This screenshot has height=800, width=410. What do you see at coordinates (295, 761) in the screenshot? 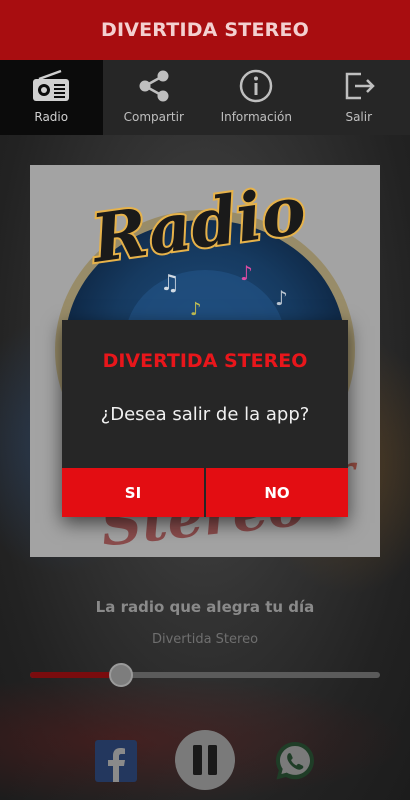
I see `whatsapp-icon` at bounding box center [295, 761].